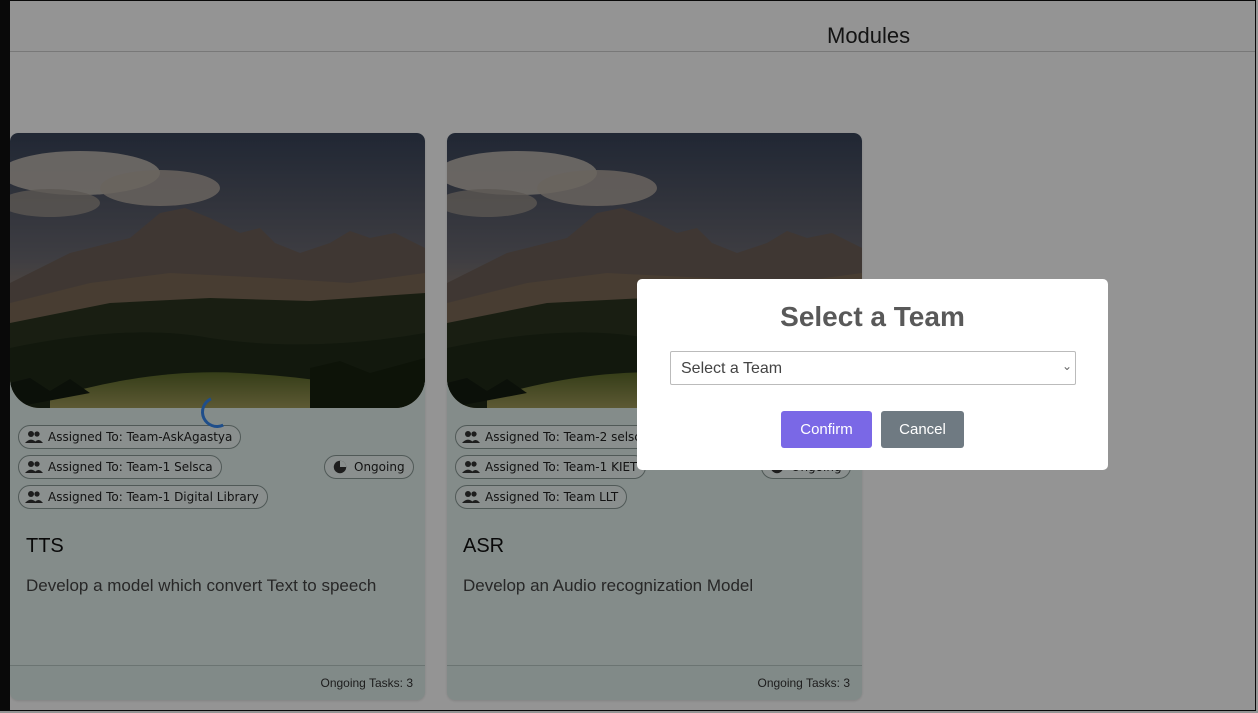 The height and width of the screenshot is (713, 1258). Describe the element at coordinates (873, 368) in the screenshot. I see `team-select: Select a Team` at that location.